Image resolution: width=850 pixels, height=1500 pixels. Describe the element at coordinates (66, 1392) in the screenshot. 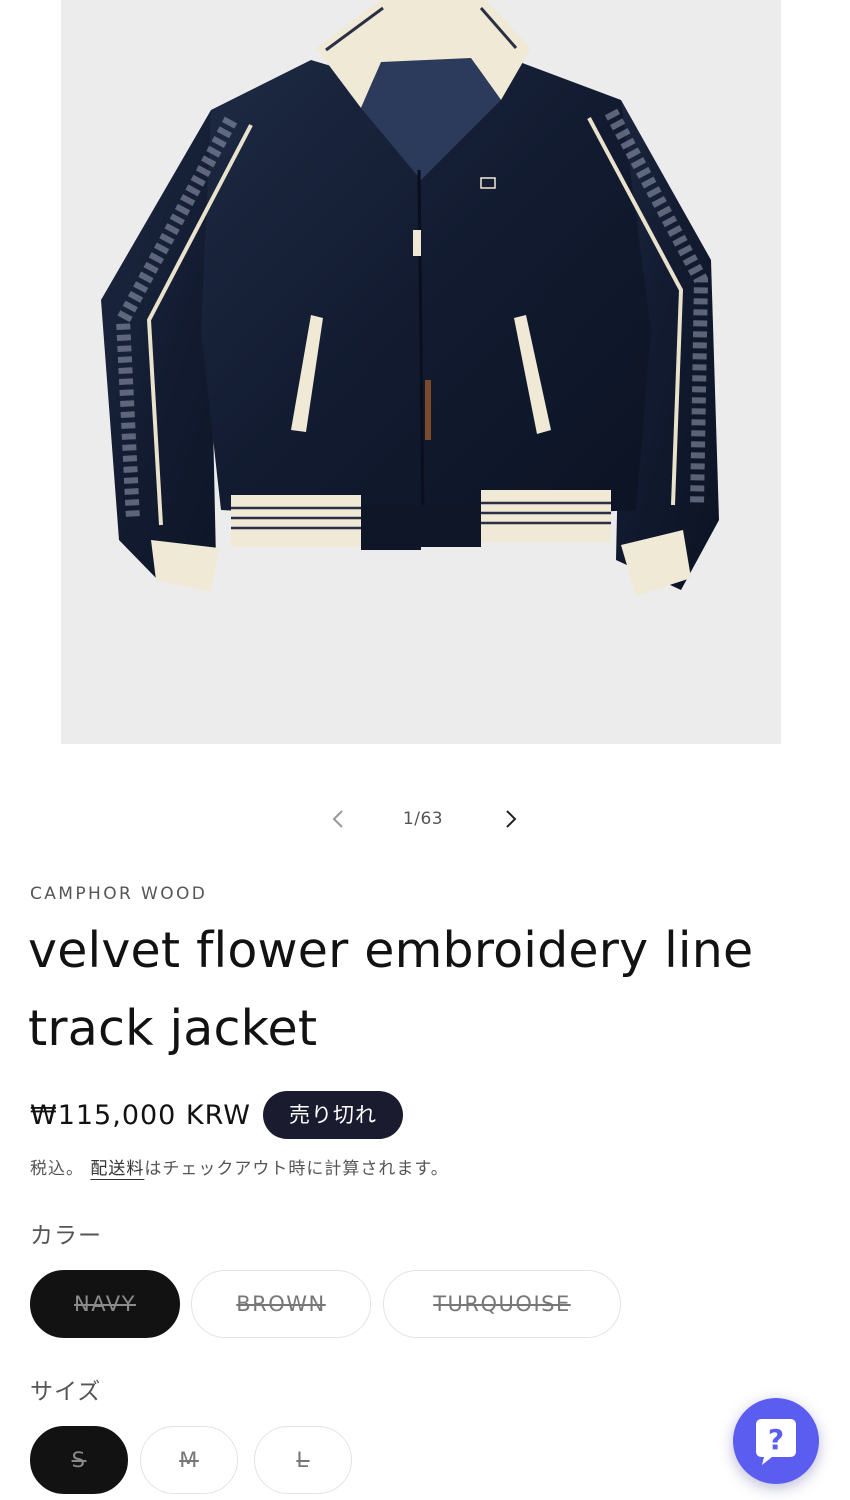

I see `size-option-label: サイズ` at that location.